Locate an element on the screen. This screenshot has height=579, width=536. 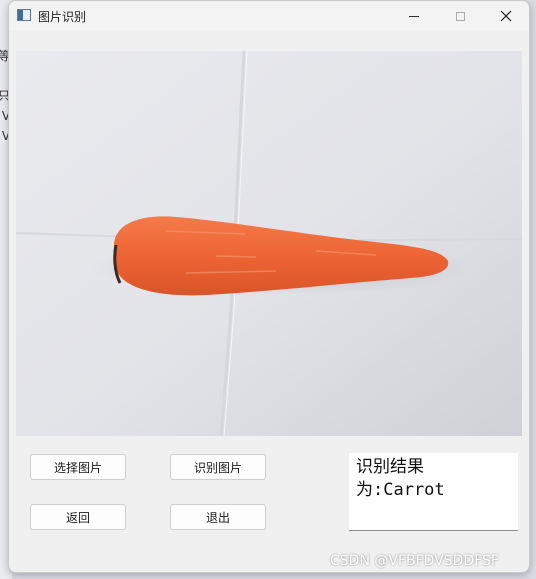
close-icon is located at coordinates (506, 16).